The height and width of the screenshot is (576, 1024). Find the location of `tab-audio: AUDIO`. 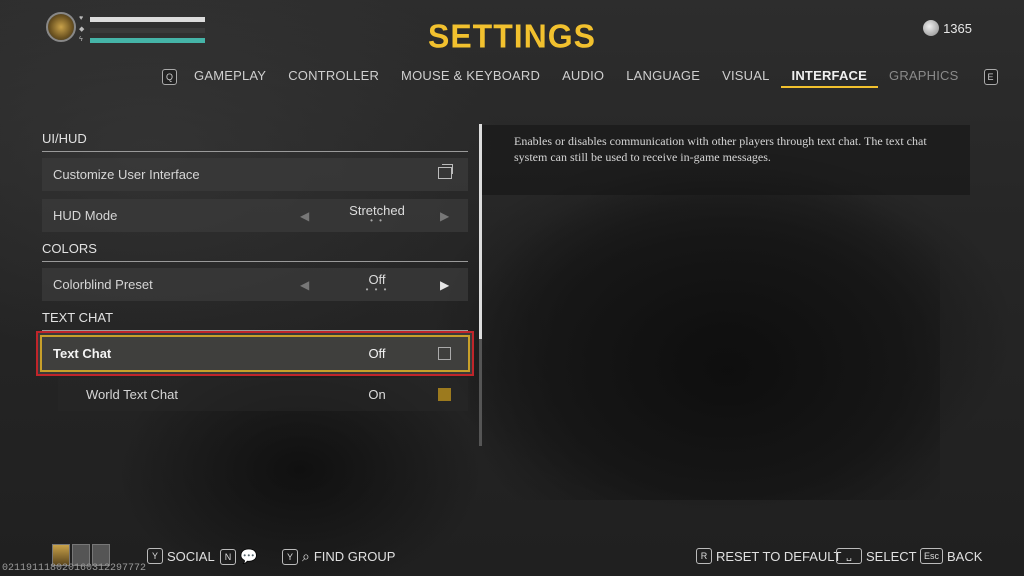

tab-audio: AUDIO is located at coordinates (583, 77).